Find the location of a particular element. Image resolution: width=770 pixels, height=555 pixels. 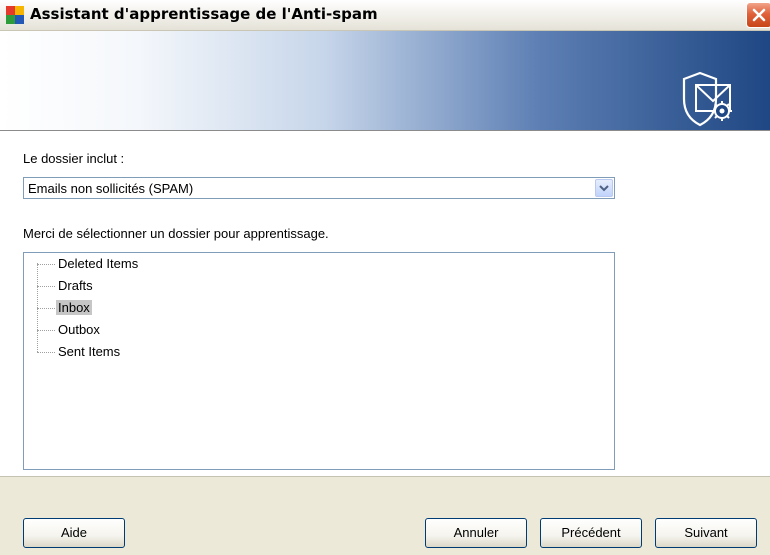

next-button: Suivant is located at coordinates (706, 533).